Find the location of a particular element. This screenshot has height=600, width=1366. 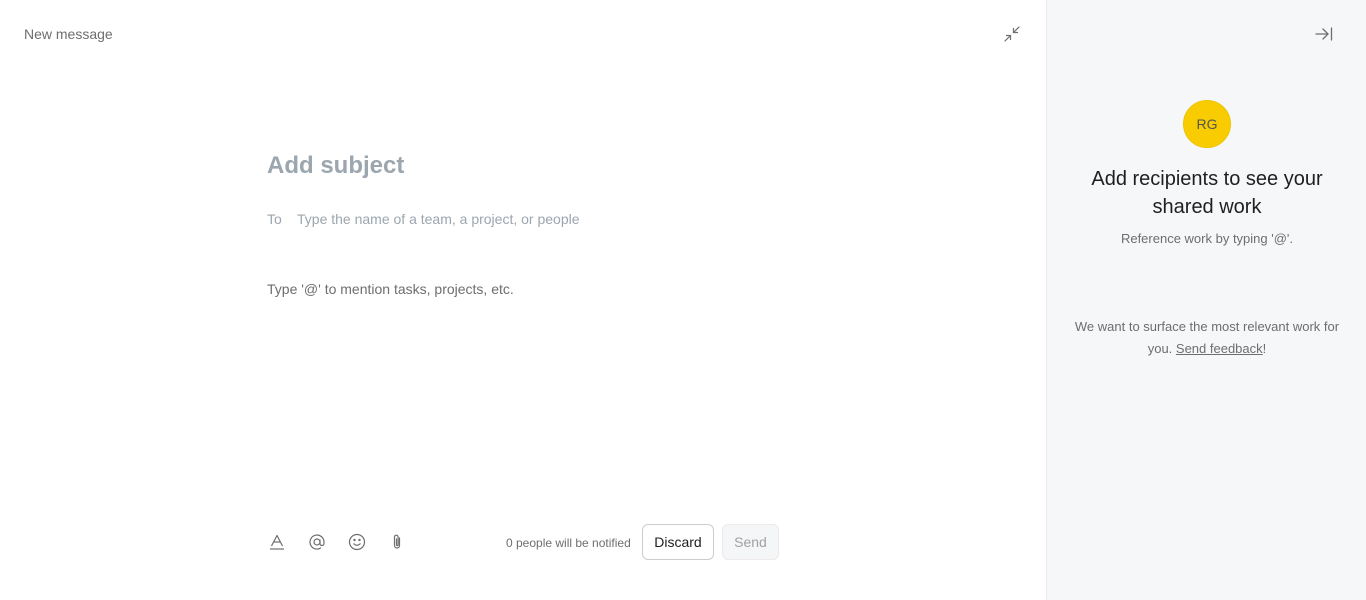

panel-heading: Add recipients to see your shared work is located at coordinates (1207, 193).